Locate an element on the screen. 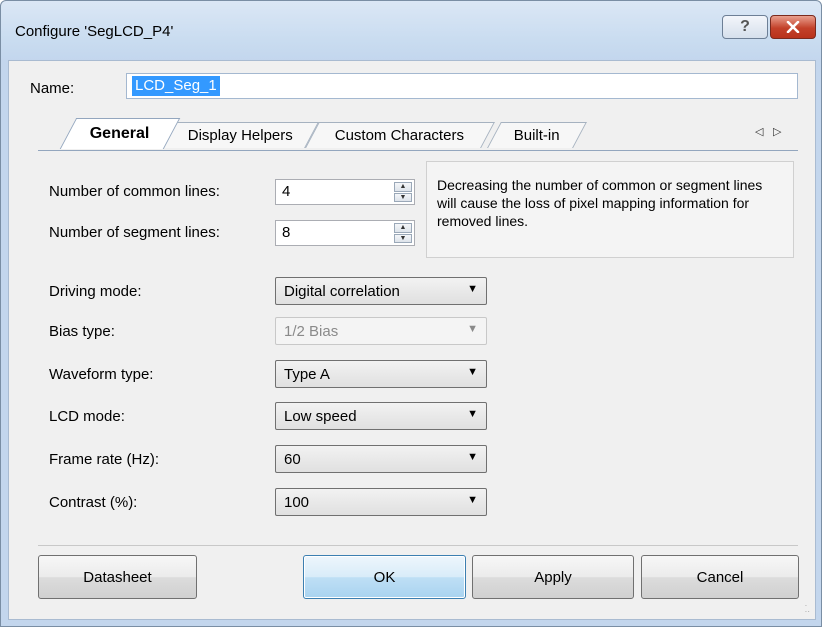  help-button: ? is located at coordinates (745, 27).